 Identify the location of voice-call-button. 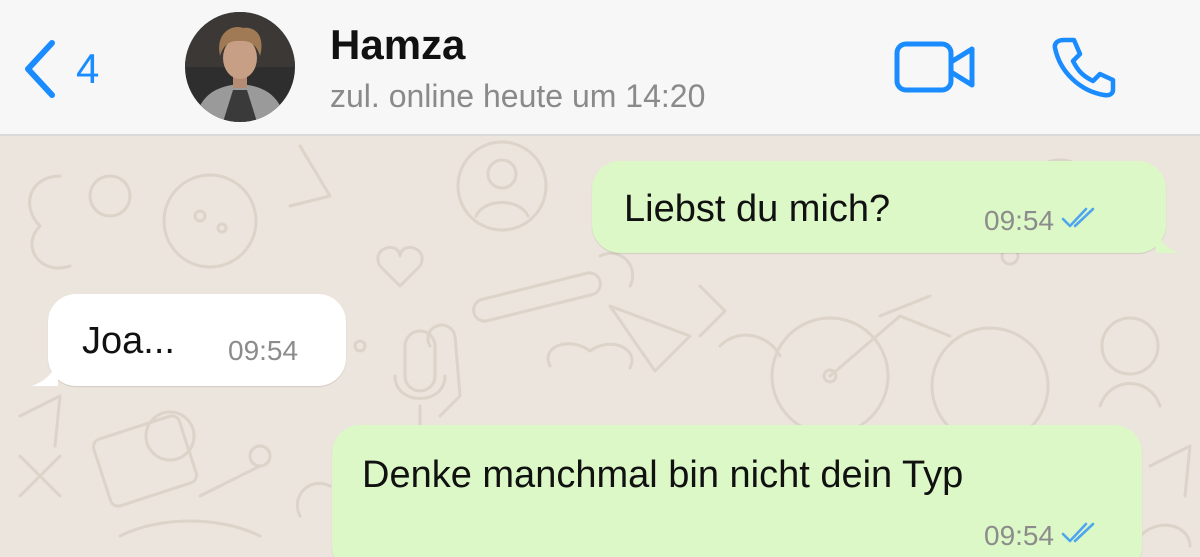
(1083, 67).